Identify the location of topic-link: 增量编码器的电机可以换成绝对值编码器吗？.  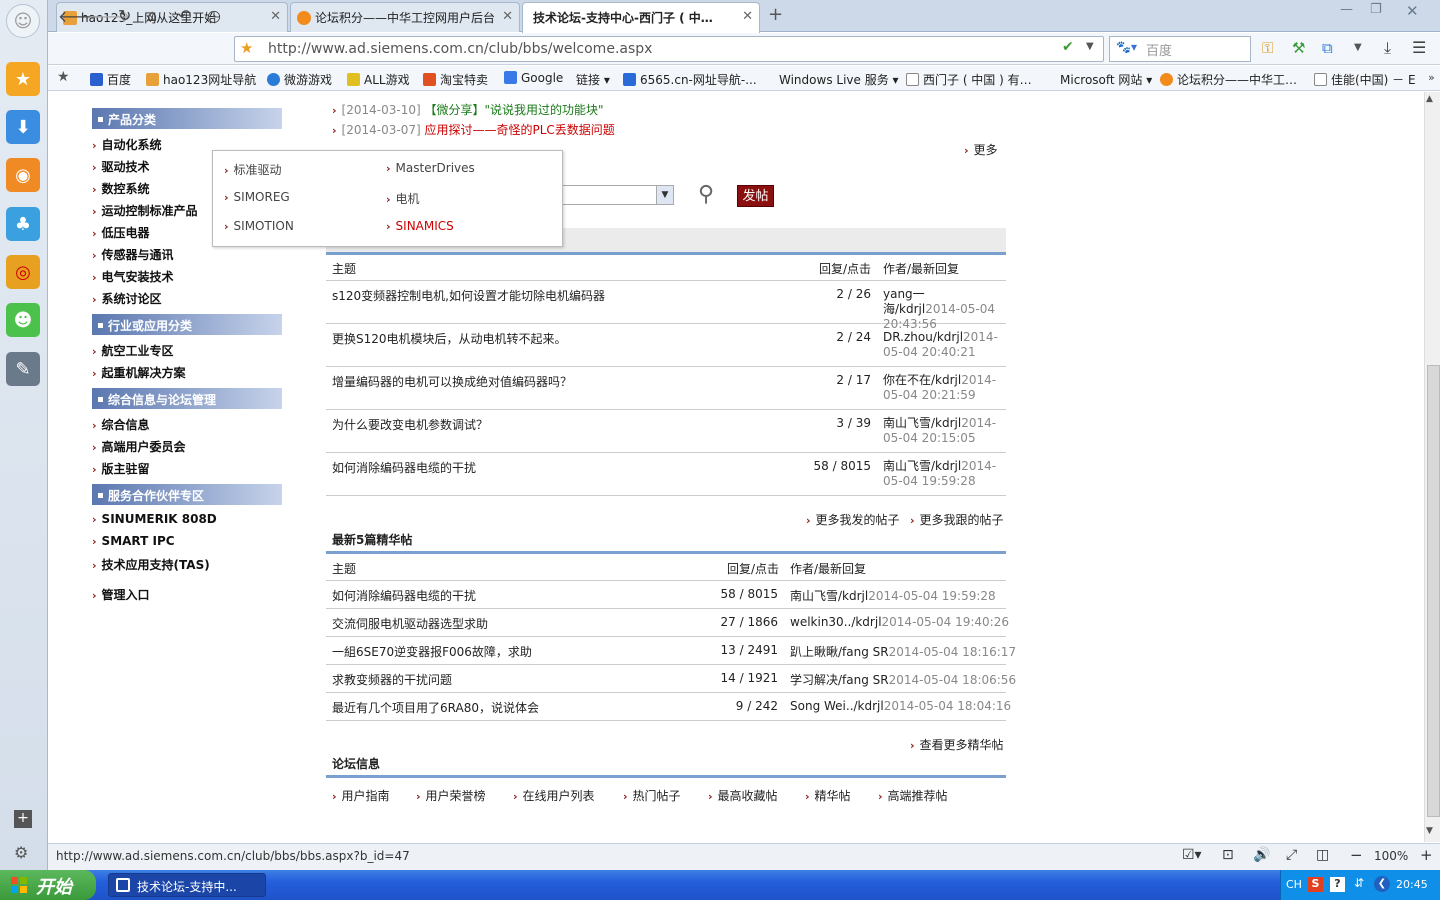
(452, 381).